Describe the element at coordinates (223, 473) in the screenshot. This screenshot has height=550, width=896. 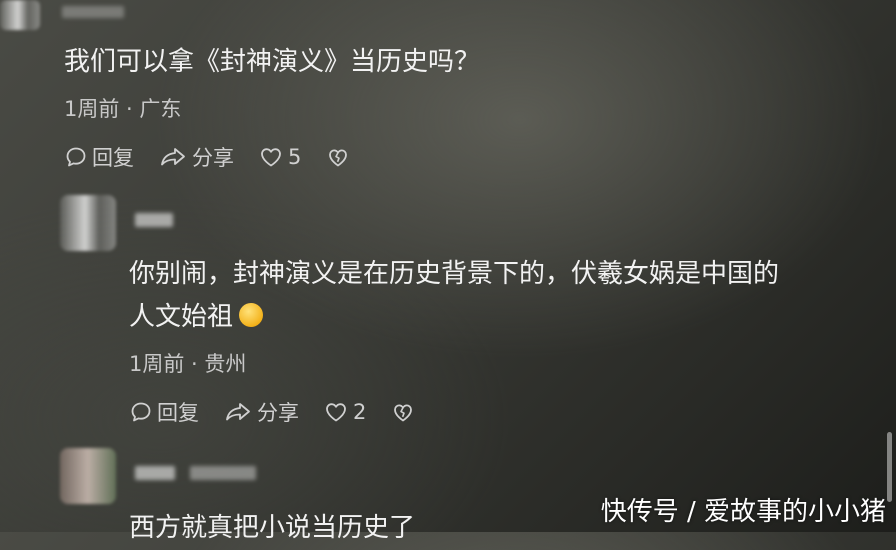
I see `username-comment-3-extra` at that location.